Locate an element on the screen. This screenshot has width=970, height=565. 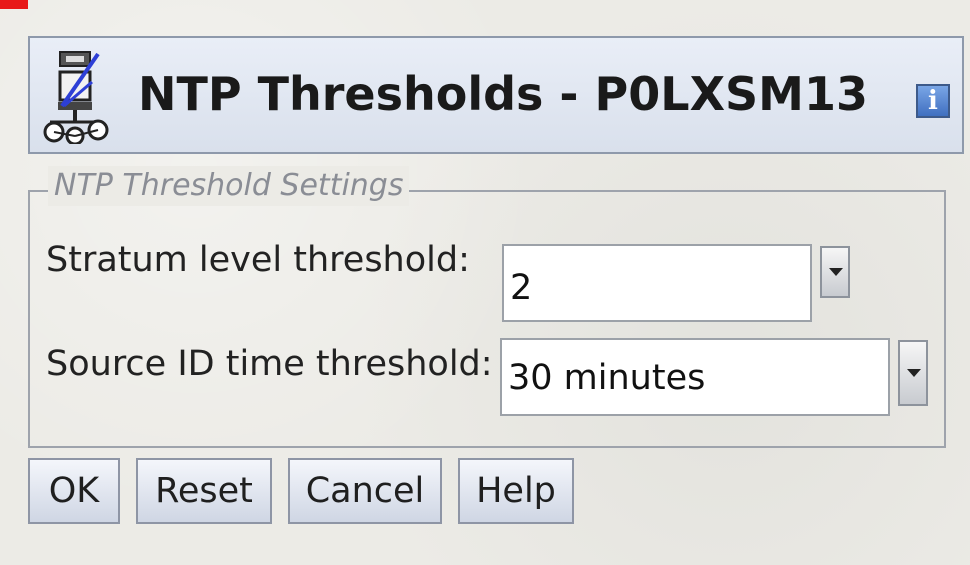
cancel-button: Cancel is located at coordinates (365, 491).